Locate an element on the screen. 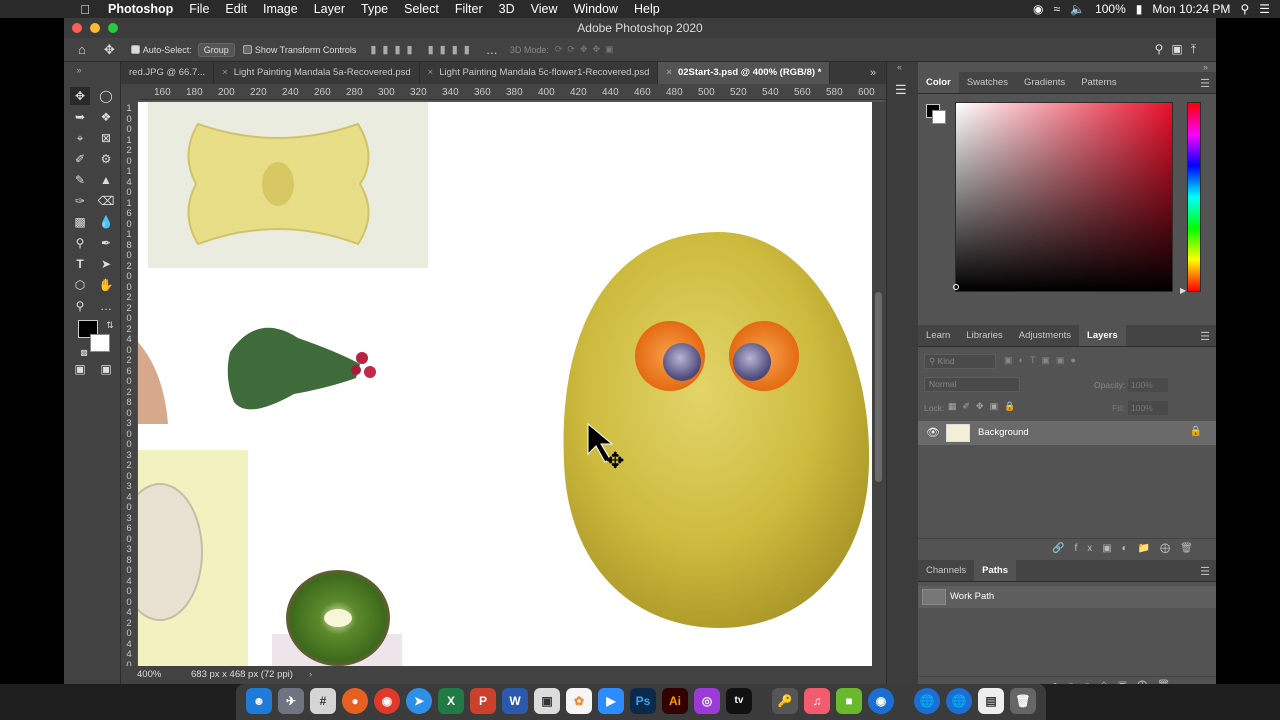 This screenshot has height=720, width=1280. tab-swatches: Swatches is located at coordinates (987, 82).